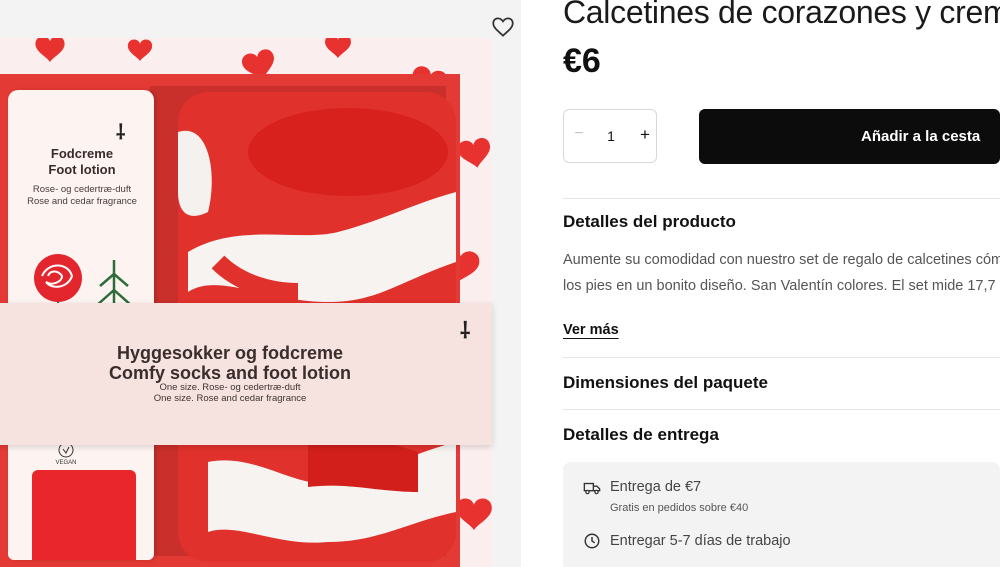 The width and height of the screenshot is (1000, 567). I want to click on description-fade, so click(781, 309).